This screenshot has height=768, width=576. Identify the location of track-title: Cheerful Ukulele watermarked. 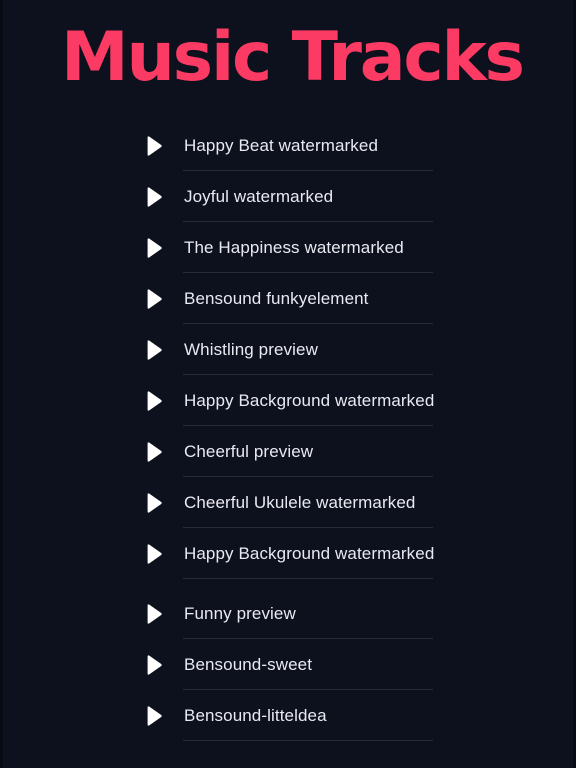
(300, 502).